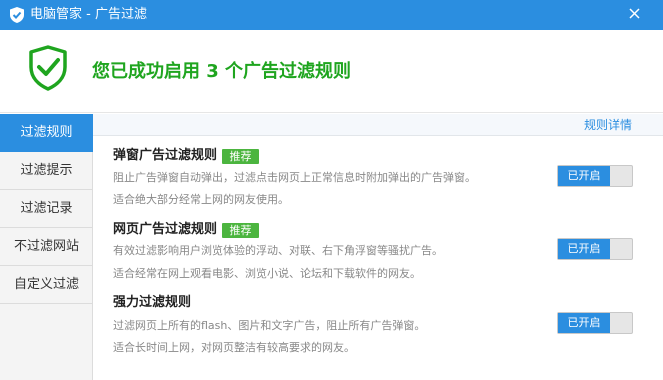  I want to click on status-headline: 您已成功启用 3 个广告过滤规则, so click(222, 71).